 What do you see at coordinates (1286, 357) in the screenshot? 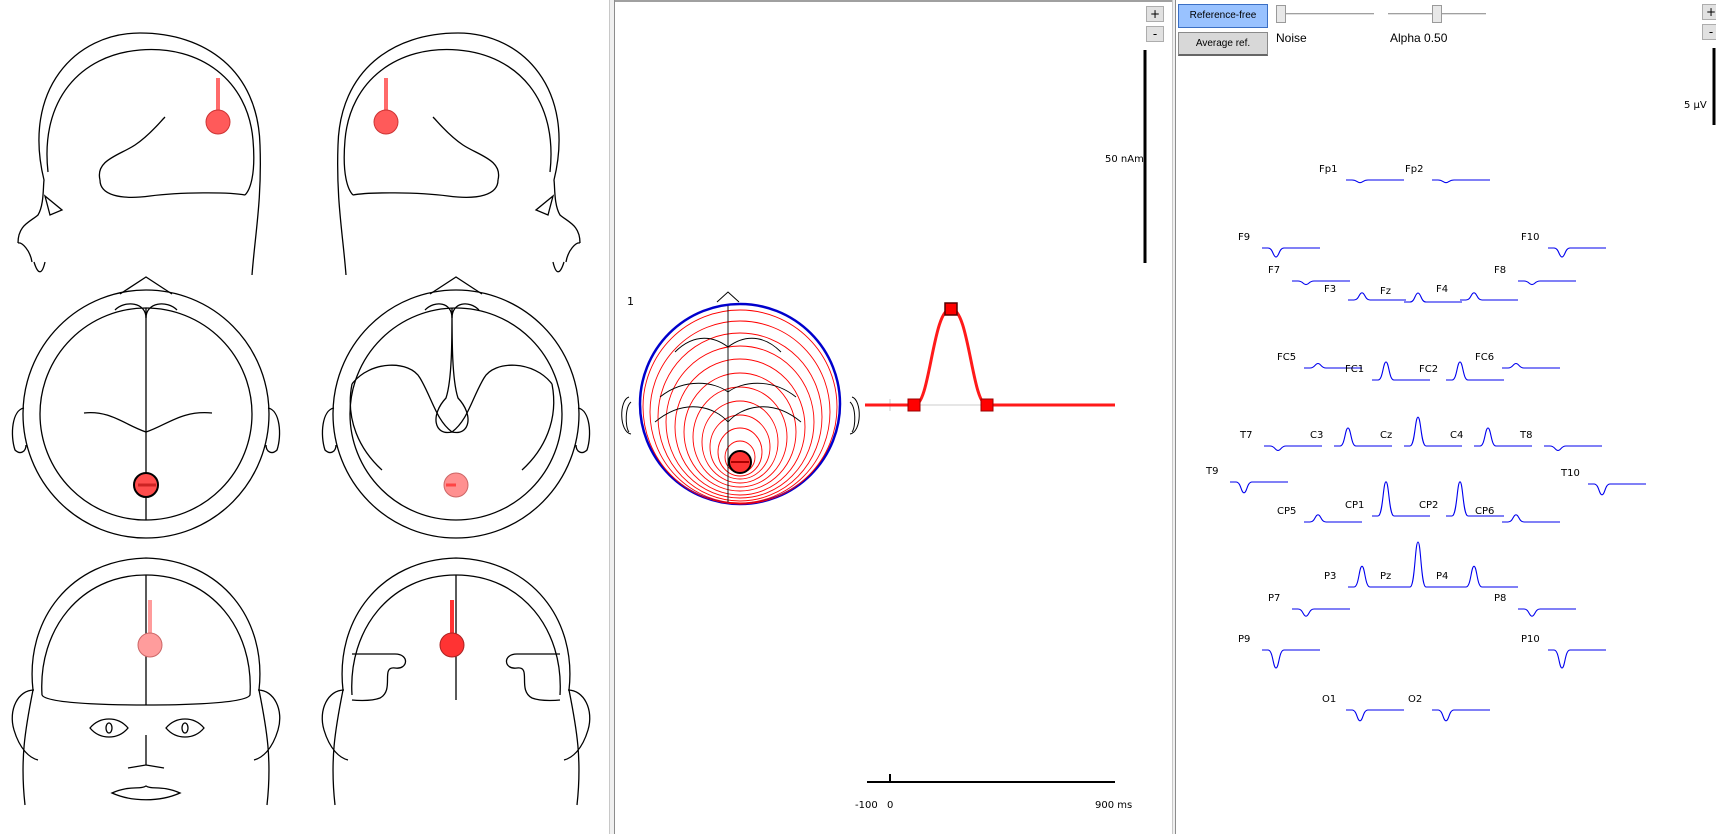
I see `eeg-channel-label: FC5` at bounding box center [1286, 357].